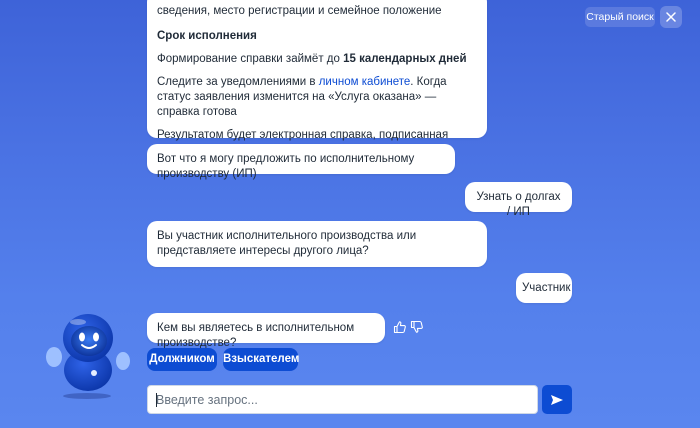  I want to click on robot-assistant-icon, so click(88, 356).